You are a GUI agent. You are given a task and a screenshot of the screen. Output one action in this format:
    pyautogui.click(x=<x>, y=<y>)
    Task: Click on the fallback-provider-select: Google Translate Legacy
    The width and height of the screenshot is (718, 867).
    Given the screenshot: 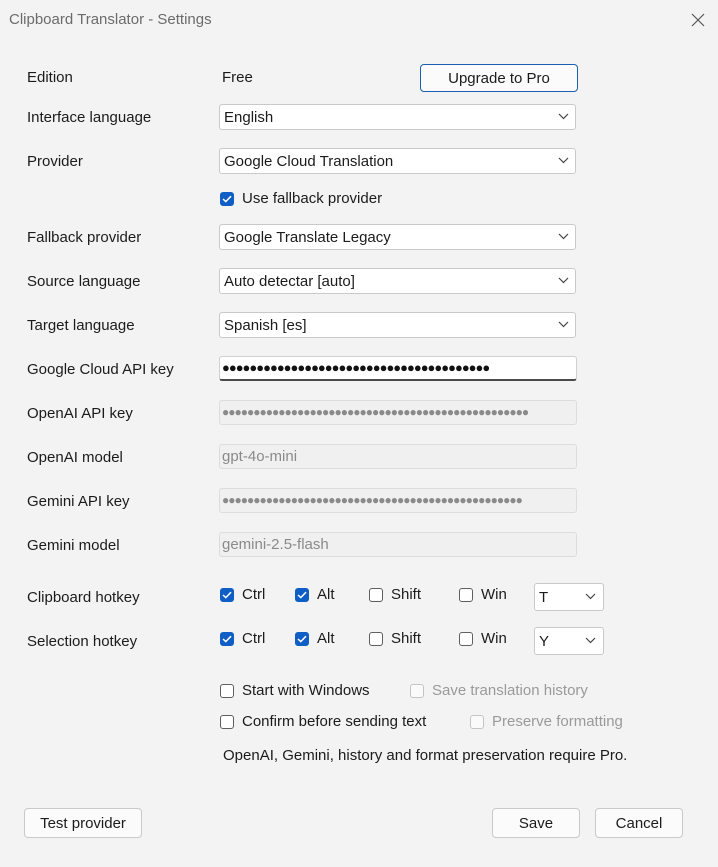 What is the action you would take?
    pyautogui.click(x=397, y=237)
    